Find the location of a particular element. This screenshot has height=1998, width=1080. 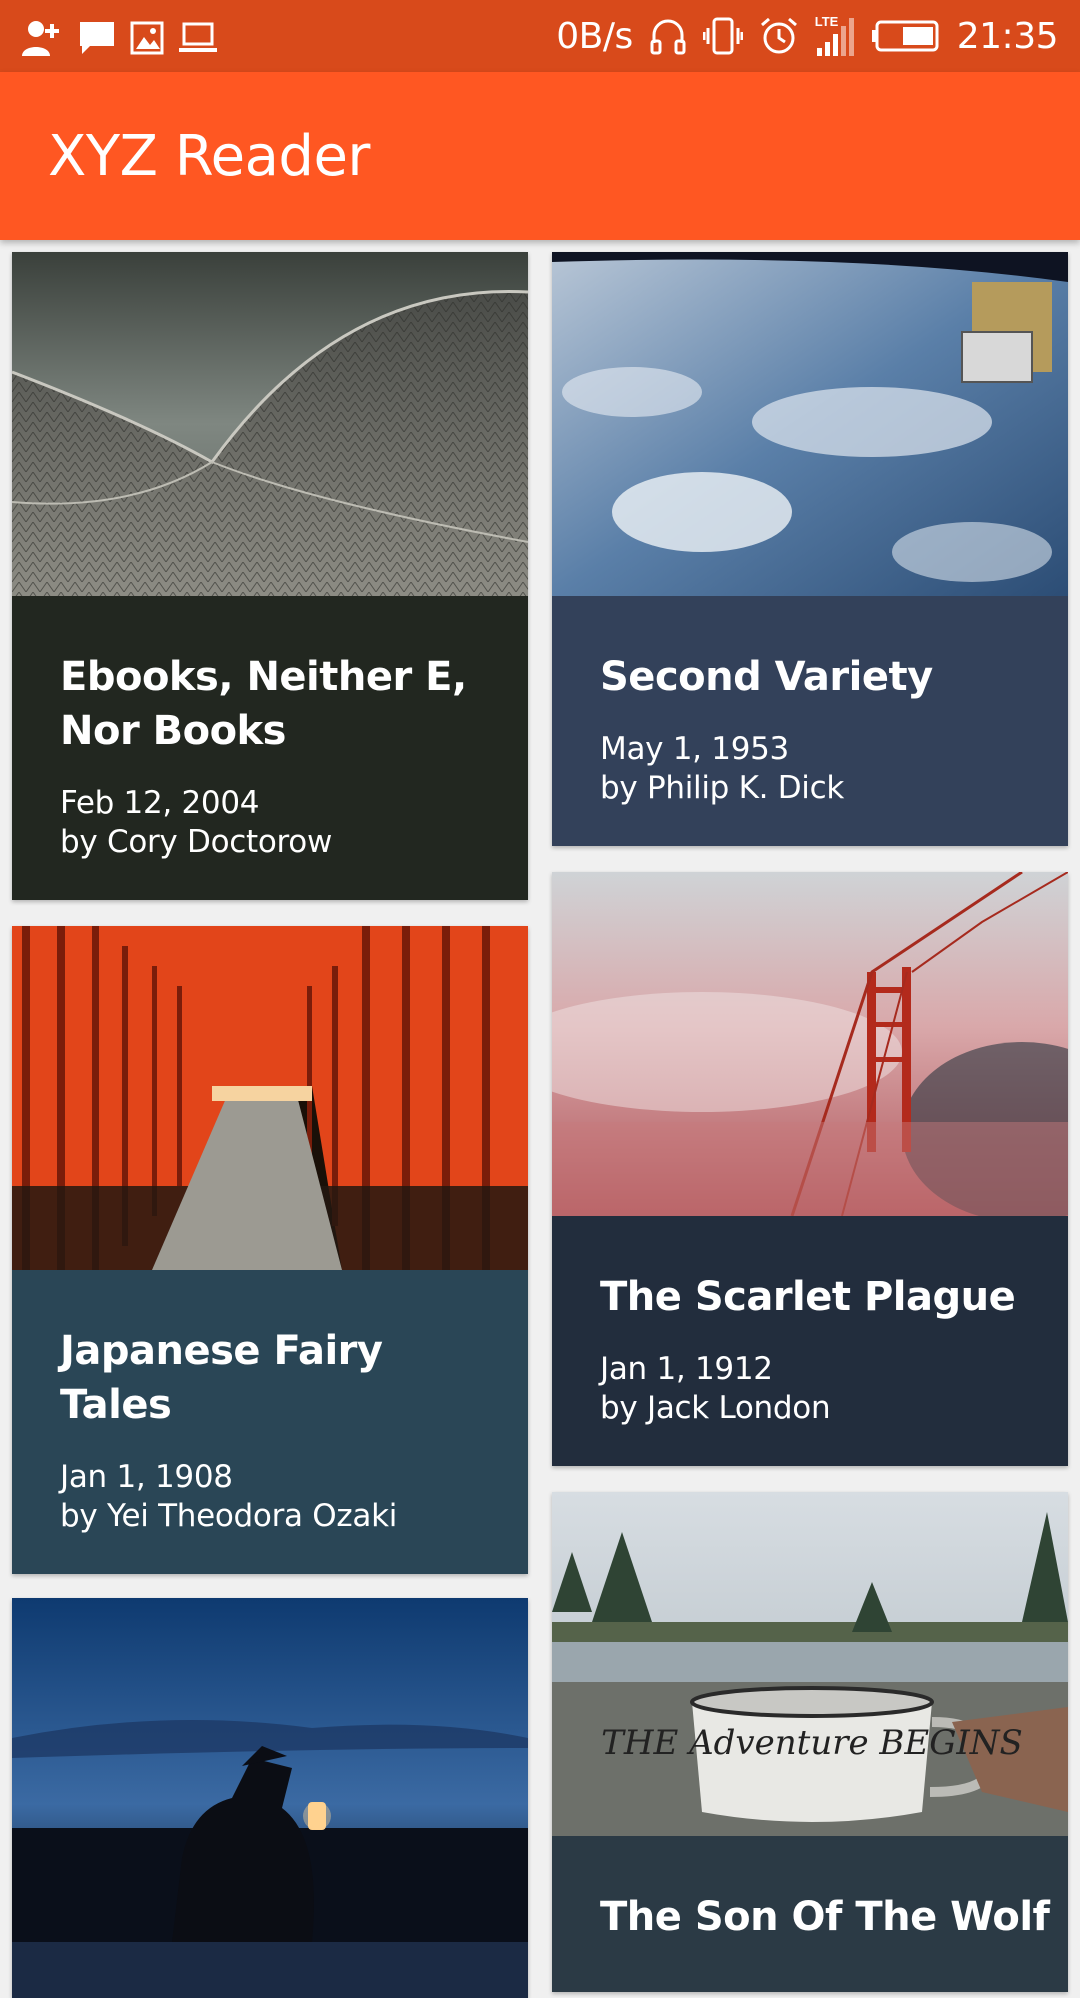

torii-gates-photo is located at coordinates (270, 1098).